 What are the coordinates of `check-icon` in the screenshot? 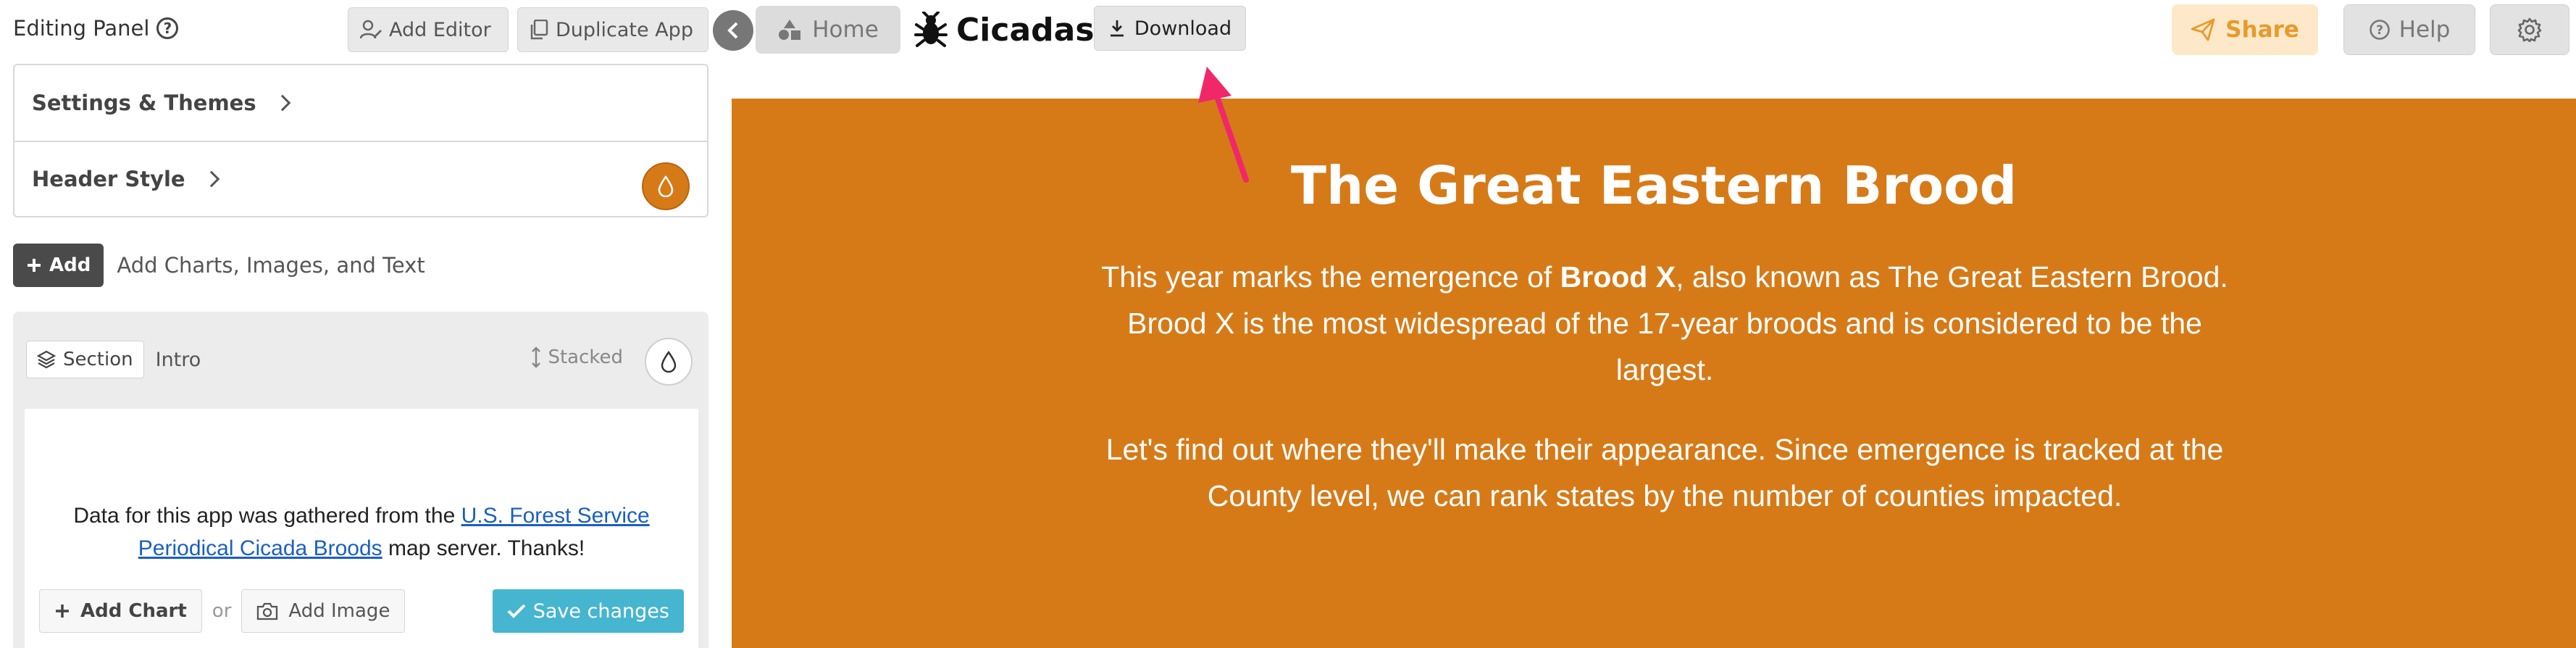 It's located at (516, 611).